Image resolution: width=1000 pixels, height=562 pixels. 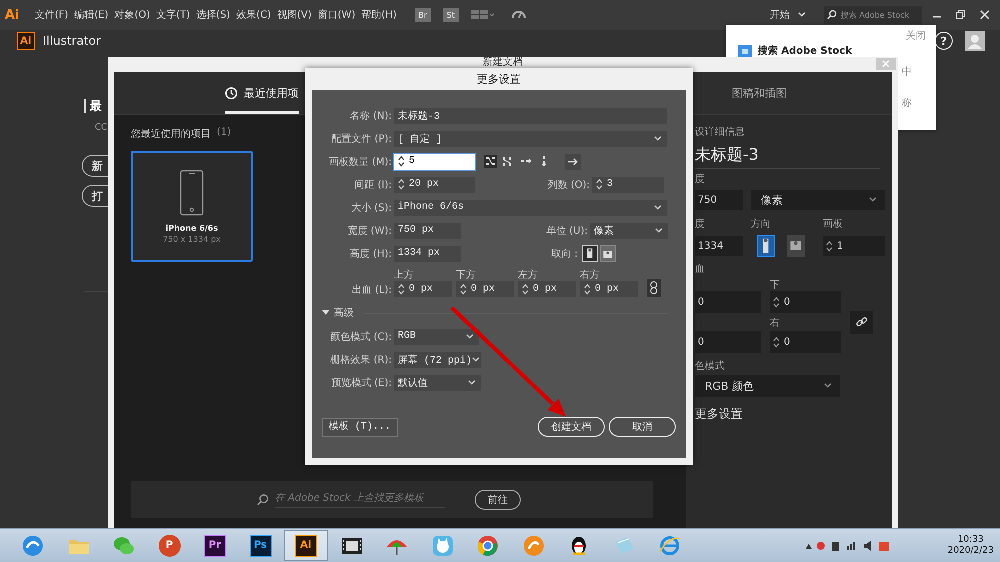 What do you see at coordinates (132, 15) in the screenshot?
I see `menu-item: 对象(O)` at bounding box center [132, 15].